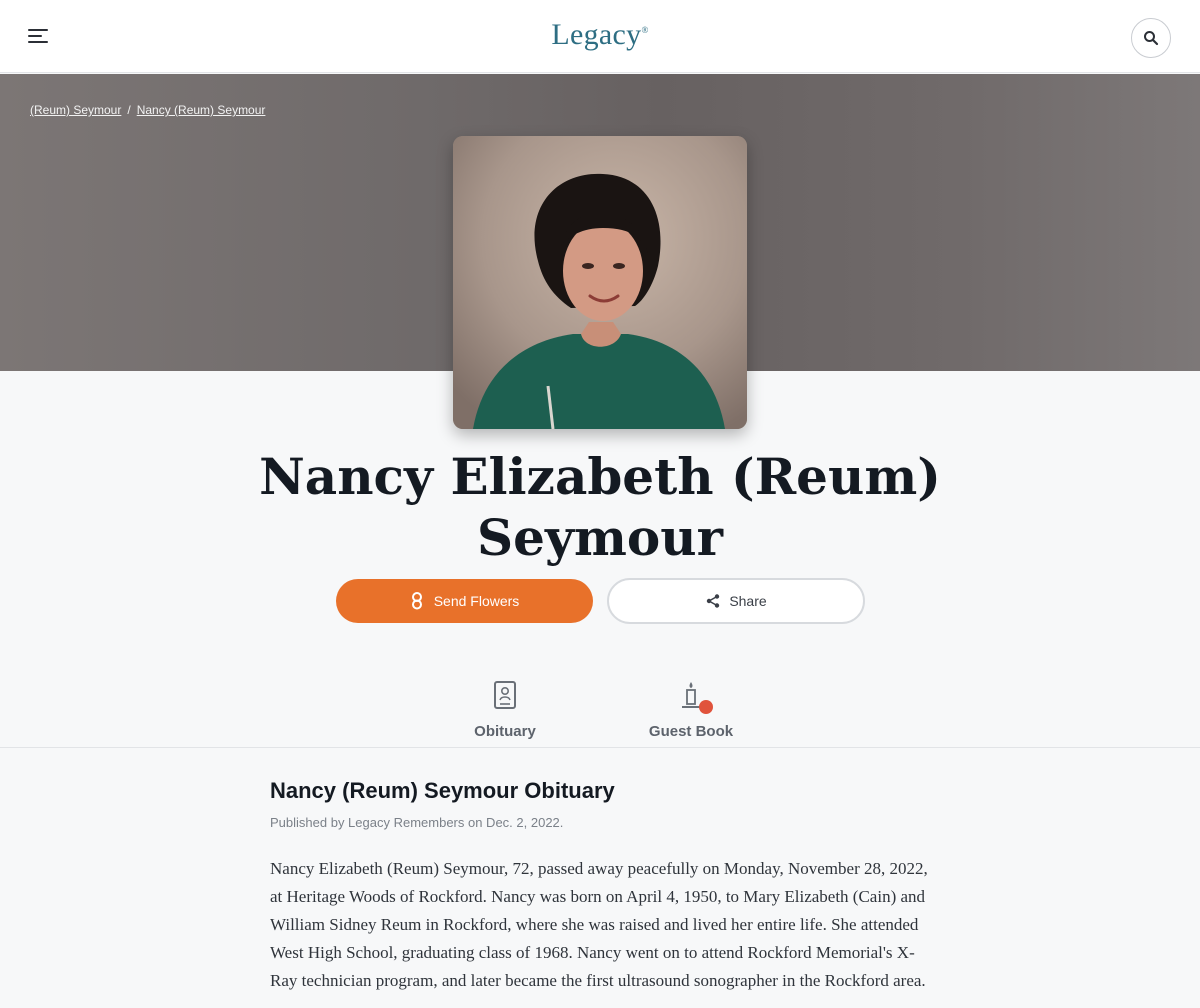 This screenshot has height=1008, width=1200. What do you see at coordinates (691, 731) in the screenshot?
I see `tab-guest-book-label: Guest Book` at bounding box center [691, 731].